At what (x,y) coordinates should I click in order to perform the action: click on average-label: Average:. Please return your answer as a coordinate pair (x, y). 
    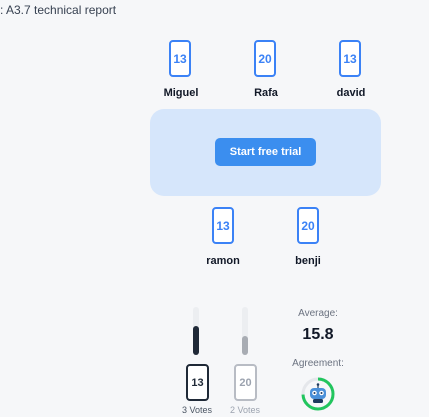
    Looking at the image, I should click on (318, 313).